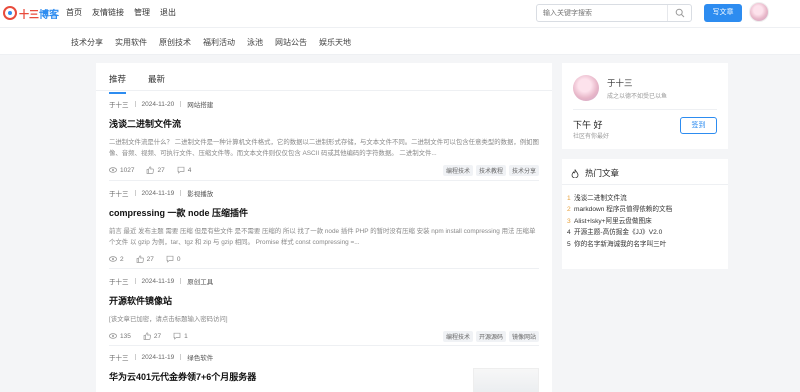  What do you see at coordinates (324, 300) in the screenshot?
I see `post-title: 开源软件镜像站` at bounding box center [324, 300].